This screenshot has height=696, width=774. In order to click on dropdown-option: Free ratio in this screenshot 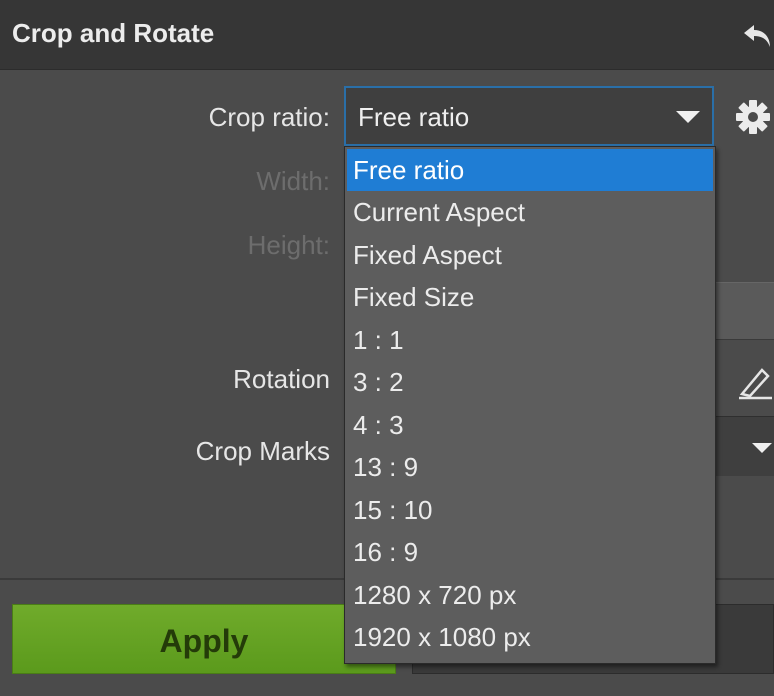, I will do `click(530, 170)`.